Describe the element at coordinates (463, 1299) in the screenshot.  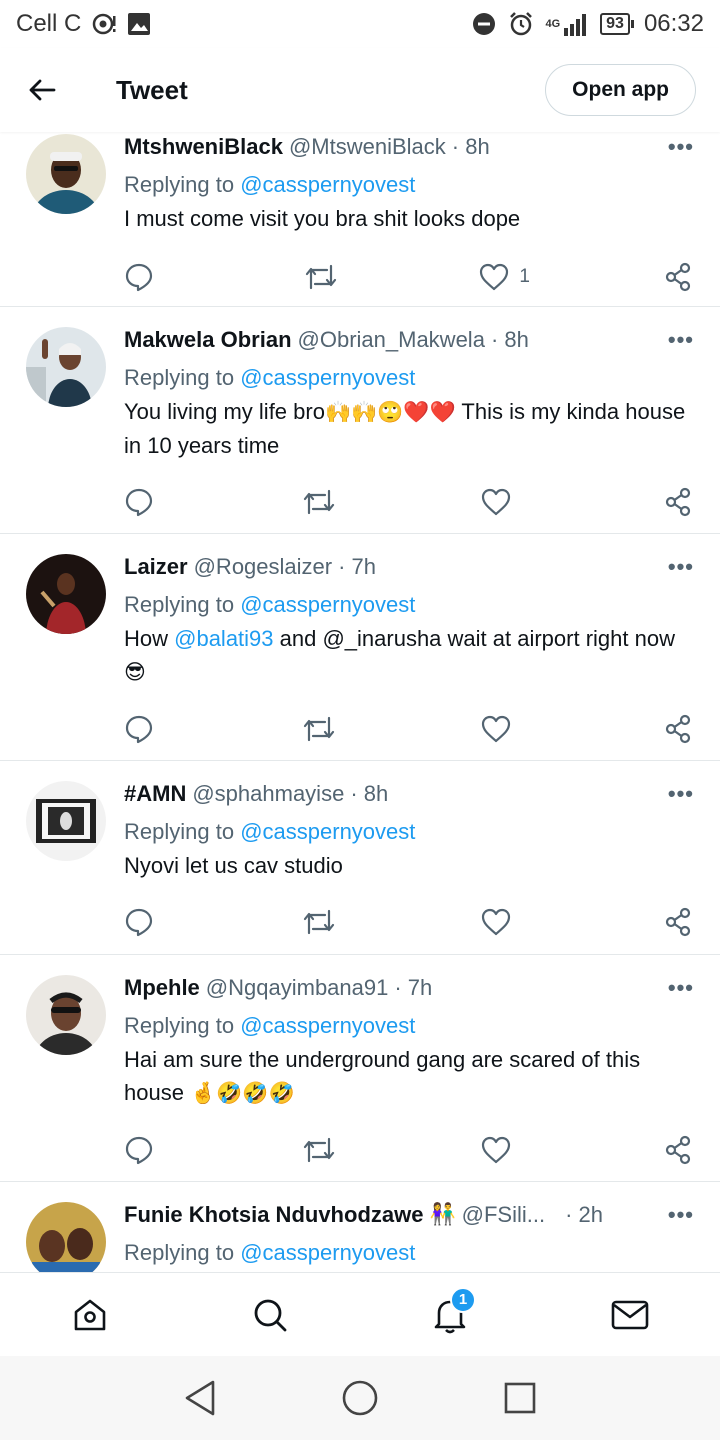
I see `notification-badge: 1` at that location.